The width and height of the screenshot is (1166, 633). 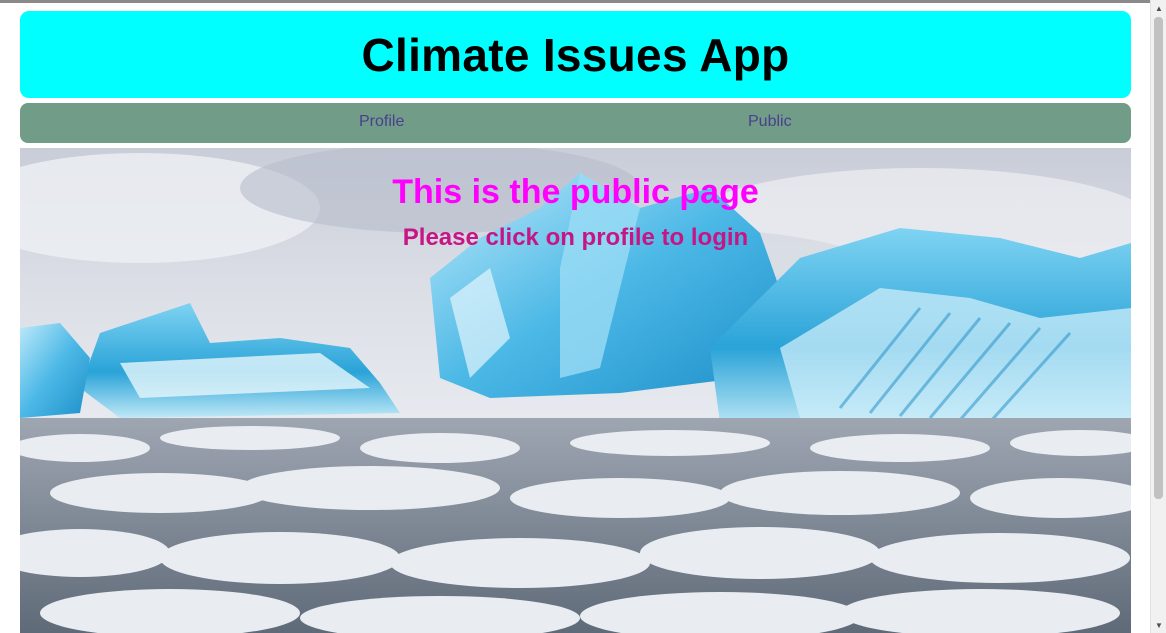 What do you see at coordinates (575, 1) in the screenshot?
I see `window-top-border` at bounding box center [575, 1].